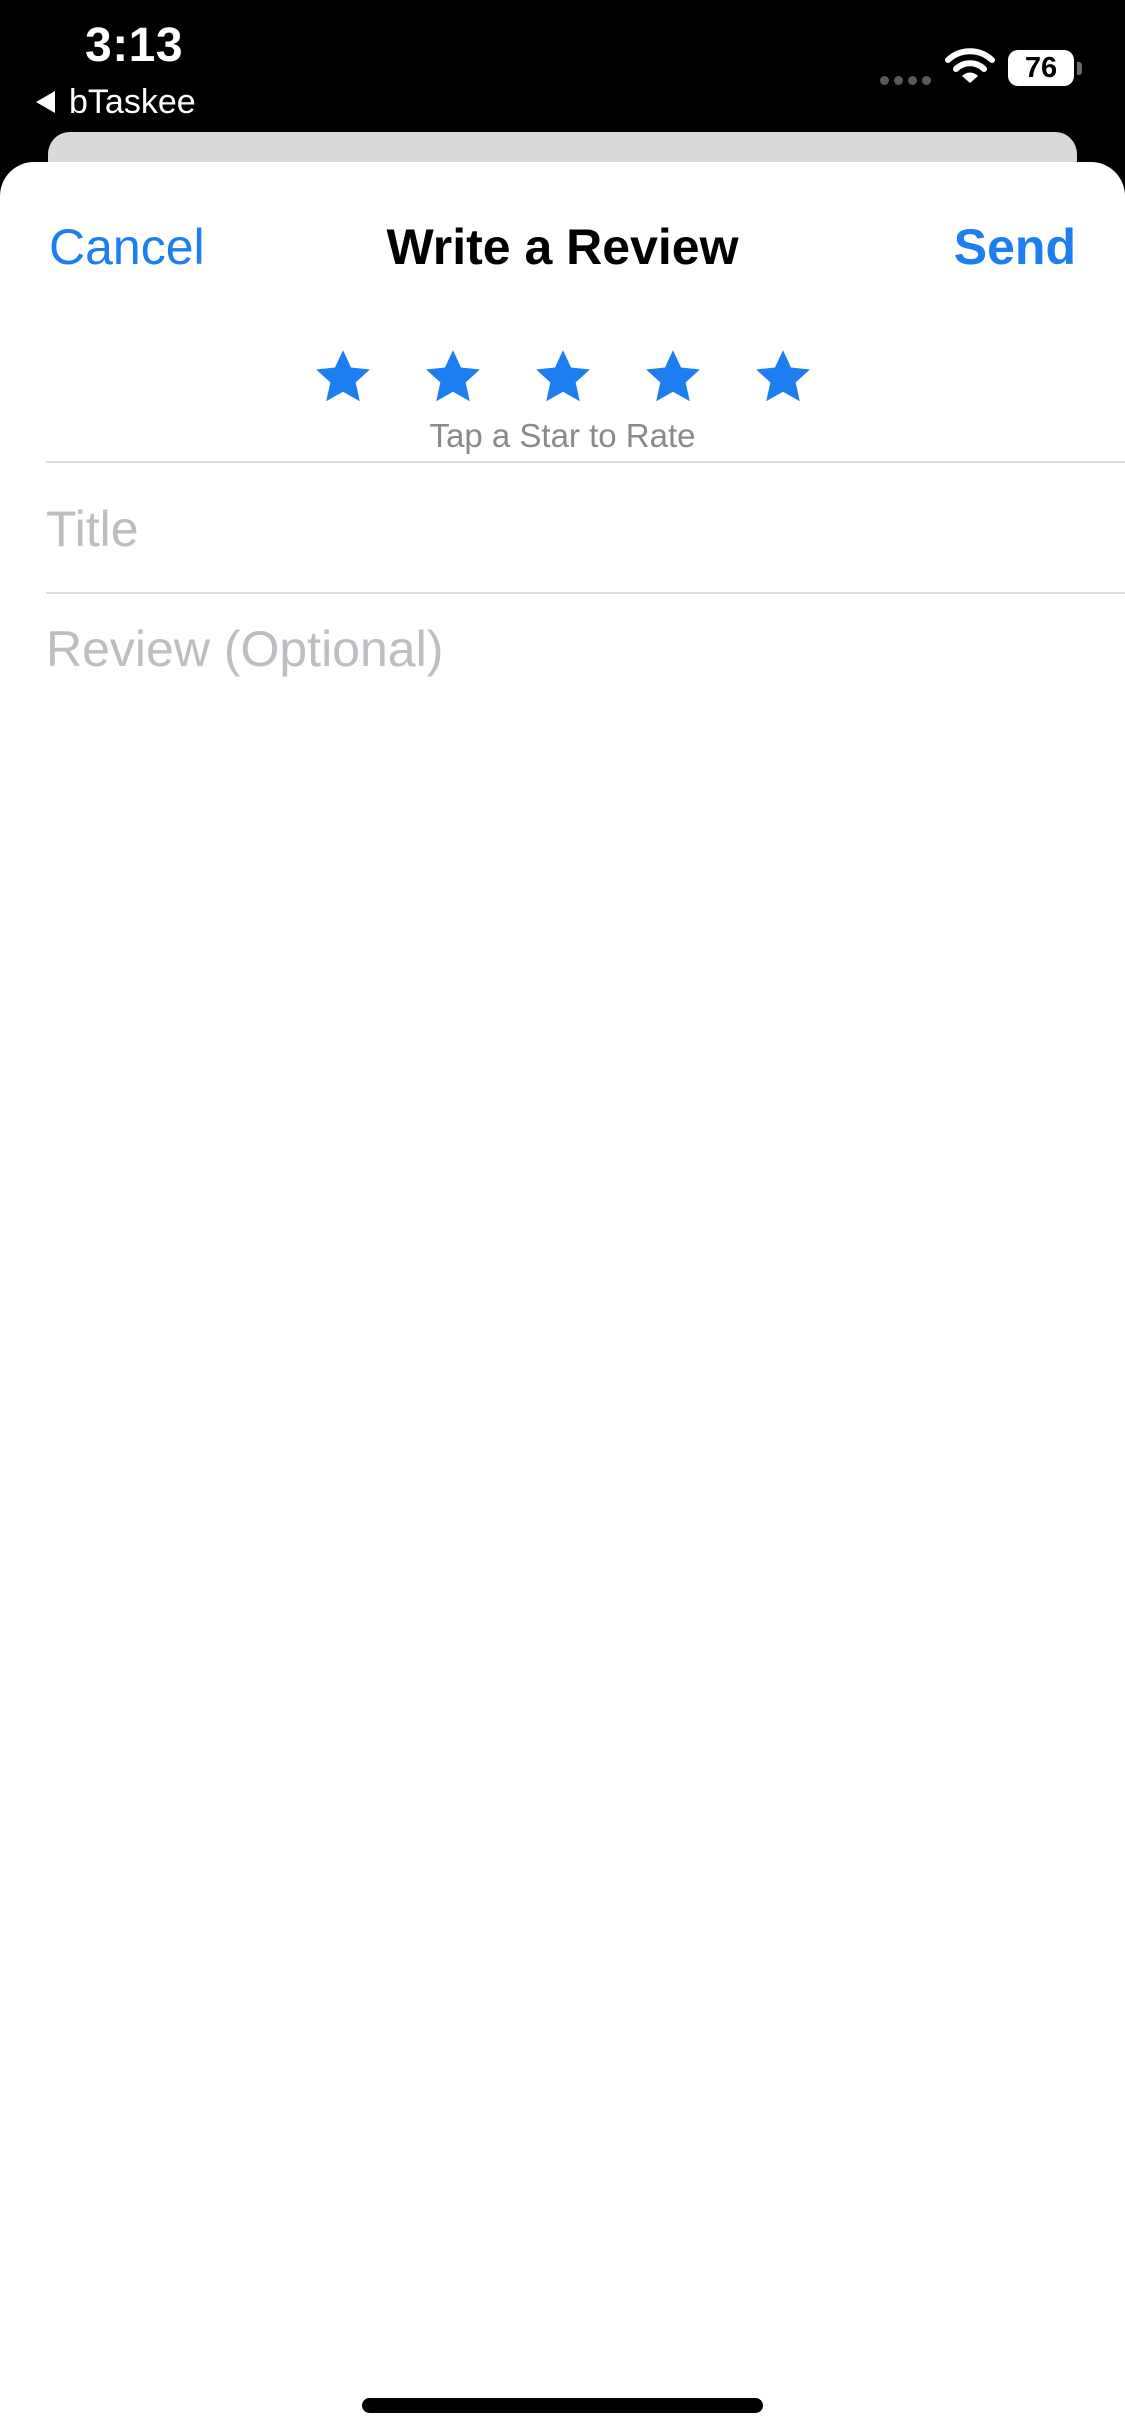 Image resolution: width=1125 pixels, height=2436 pixels. What do you see at coordinates (562, 2405) in the screenshot?
I see `home-indicator` at bounding box center [562, 2405].